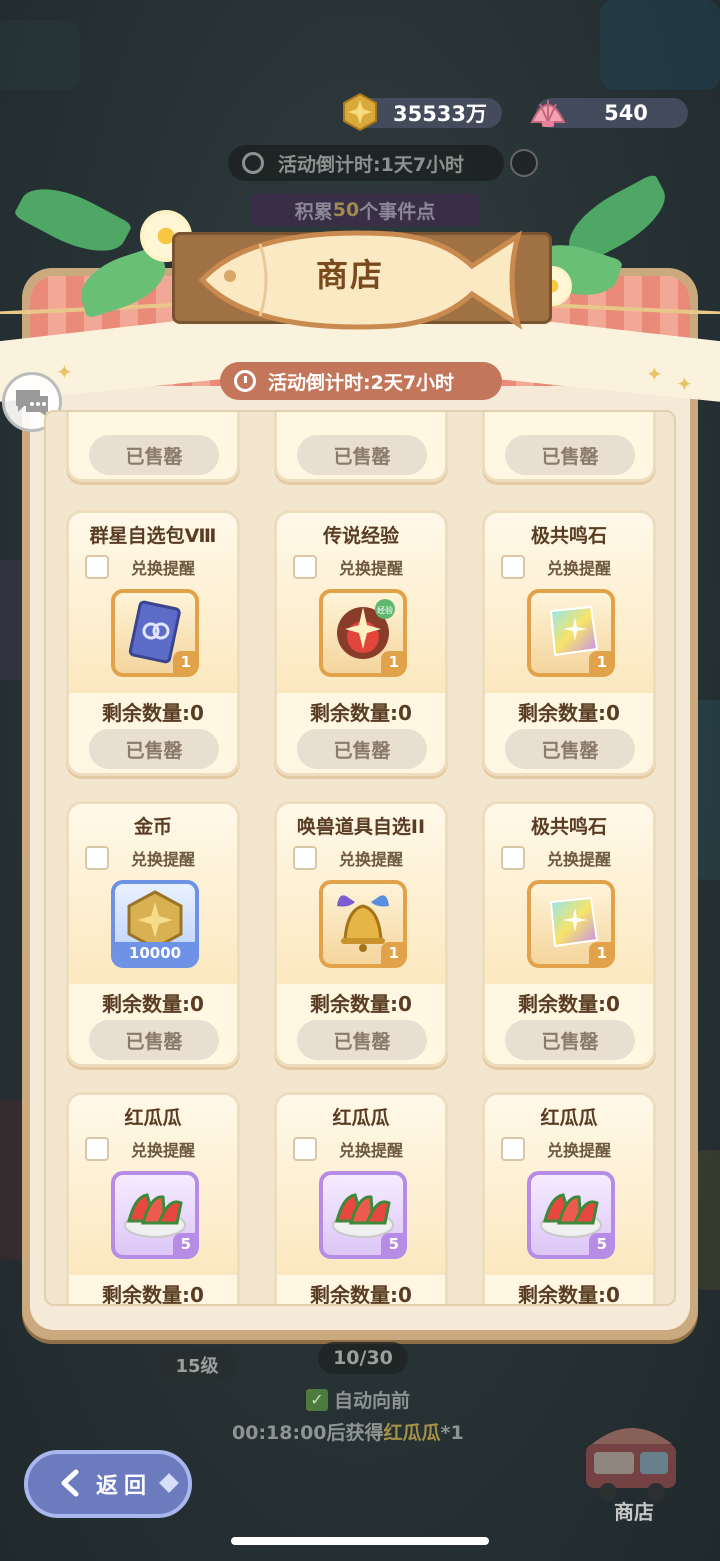  I want to click on shop-truck-button: 商店, so click(632, 1466).